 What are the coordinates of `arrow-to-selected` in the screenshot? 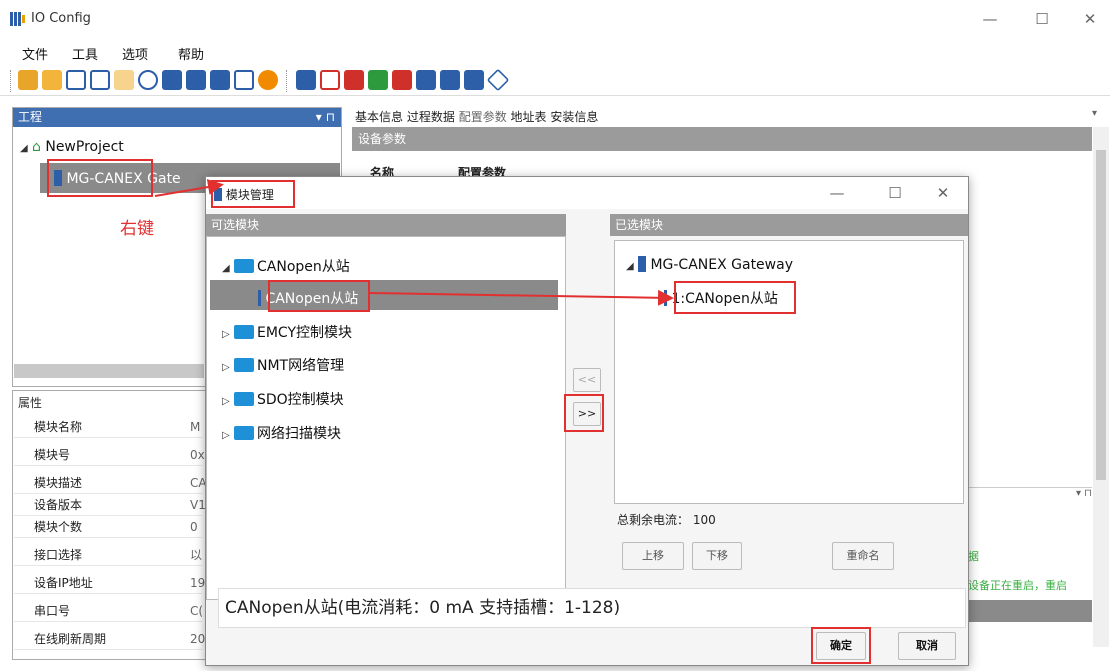 It's located at (521, 297).